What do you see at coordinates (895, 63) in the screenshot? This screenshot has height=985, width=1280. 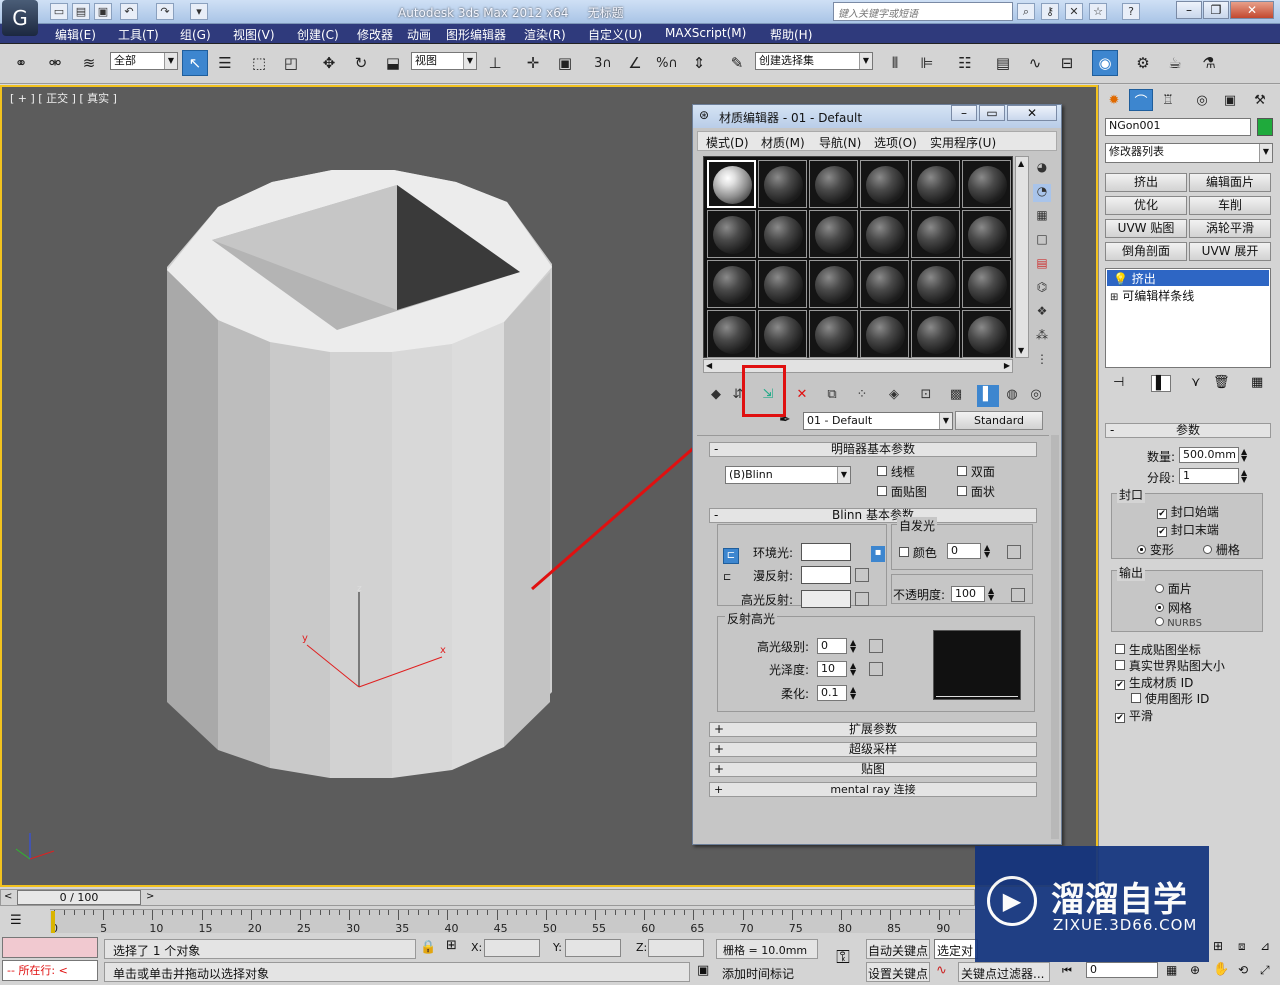 I see `mirror-icon: ⫴` at bounding box center [895, 63].